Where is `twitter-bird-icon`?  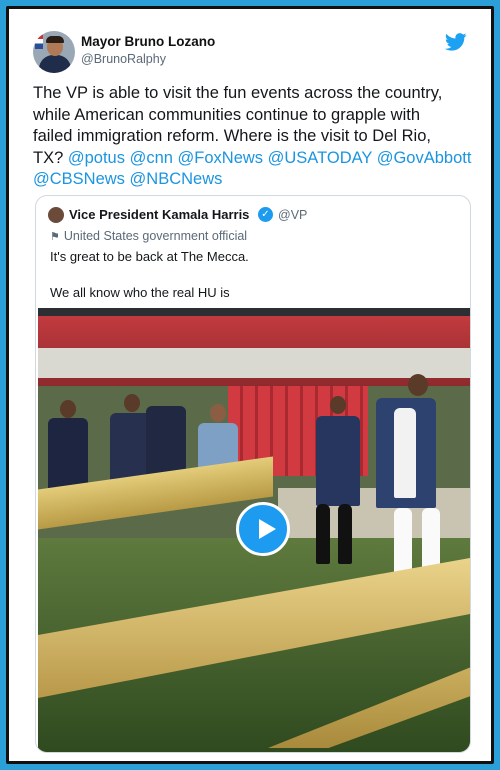 twitter-bird-icon is located at coordinates (456, 42).